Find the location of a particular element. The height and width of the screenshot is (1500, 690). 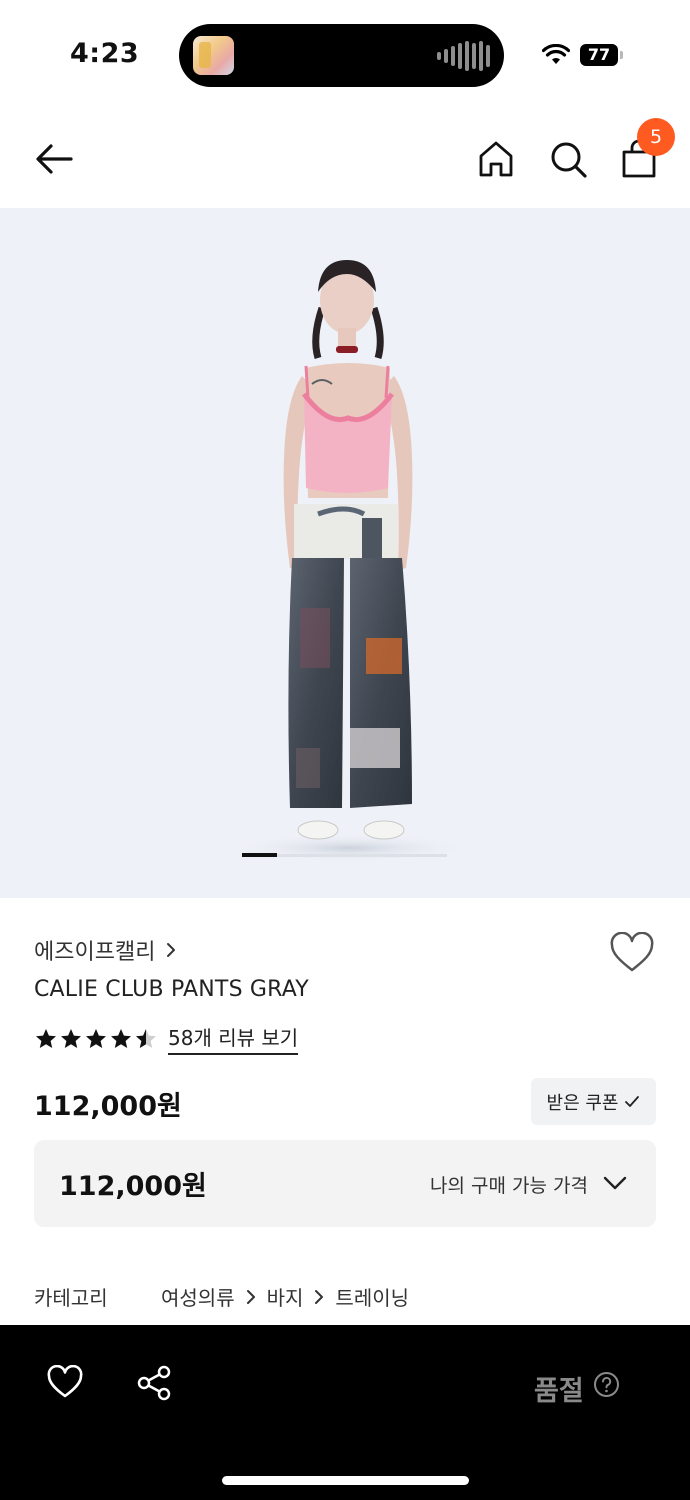

category-breadcrumb: 카테고리 여성의류 바지 트레이닝 is located at coordinates (221, 1296).